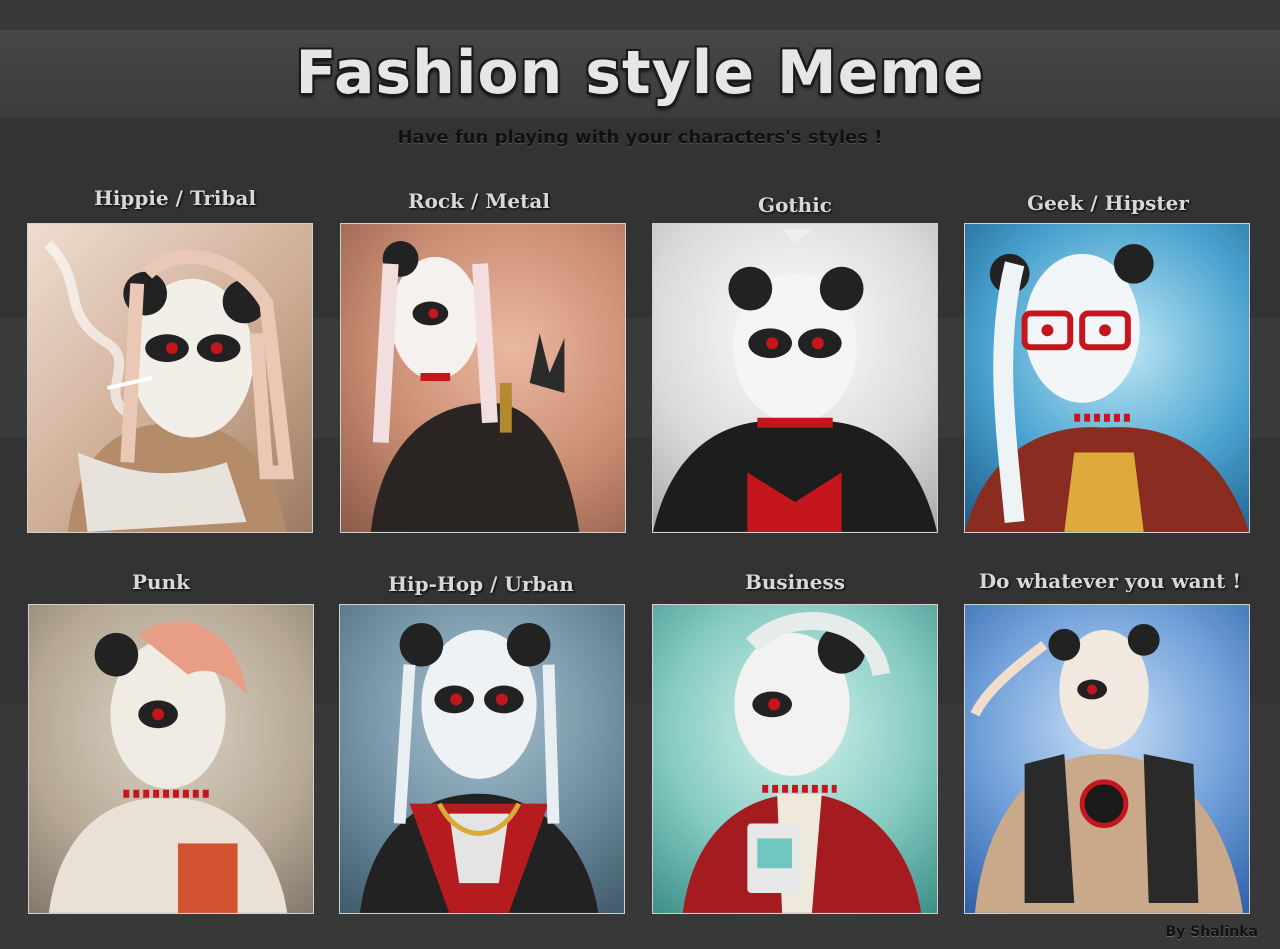  Describe the element at coordinates (1108, 203) in the screenshot. I see `label-geek-hipster: Geek / Hipster` at that location.